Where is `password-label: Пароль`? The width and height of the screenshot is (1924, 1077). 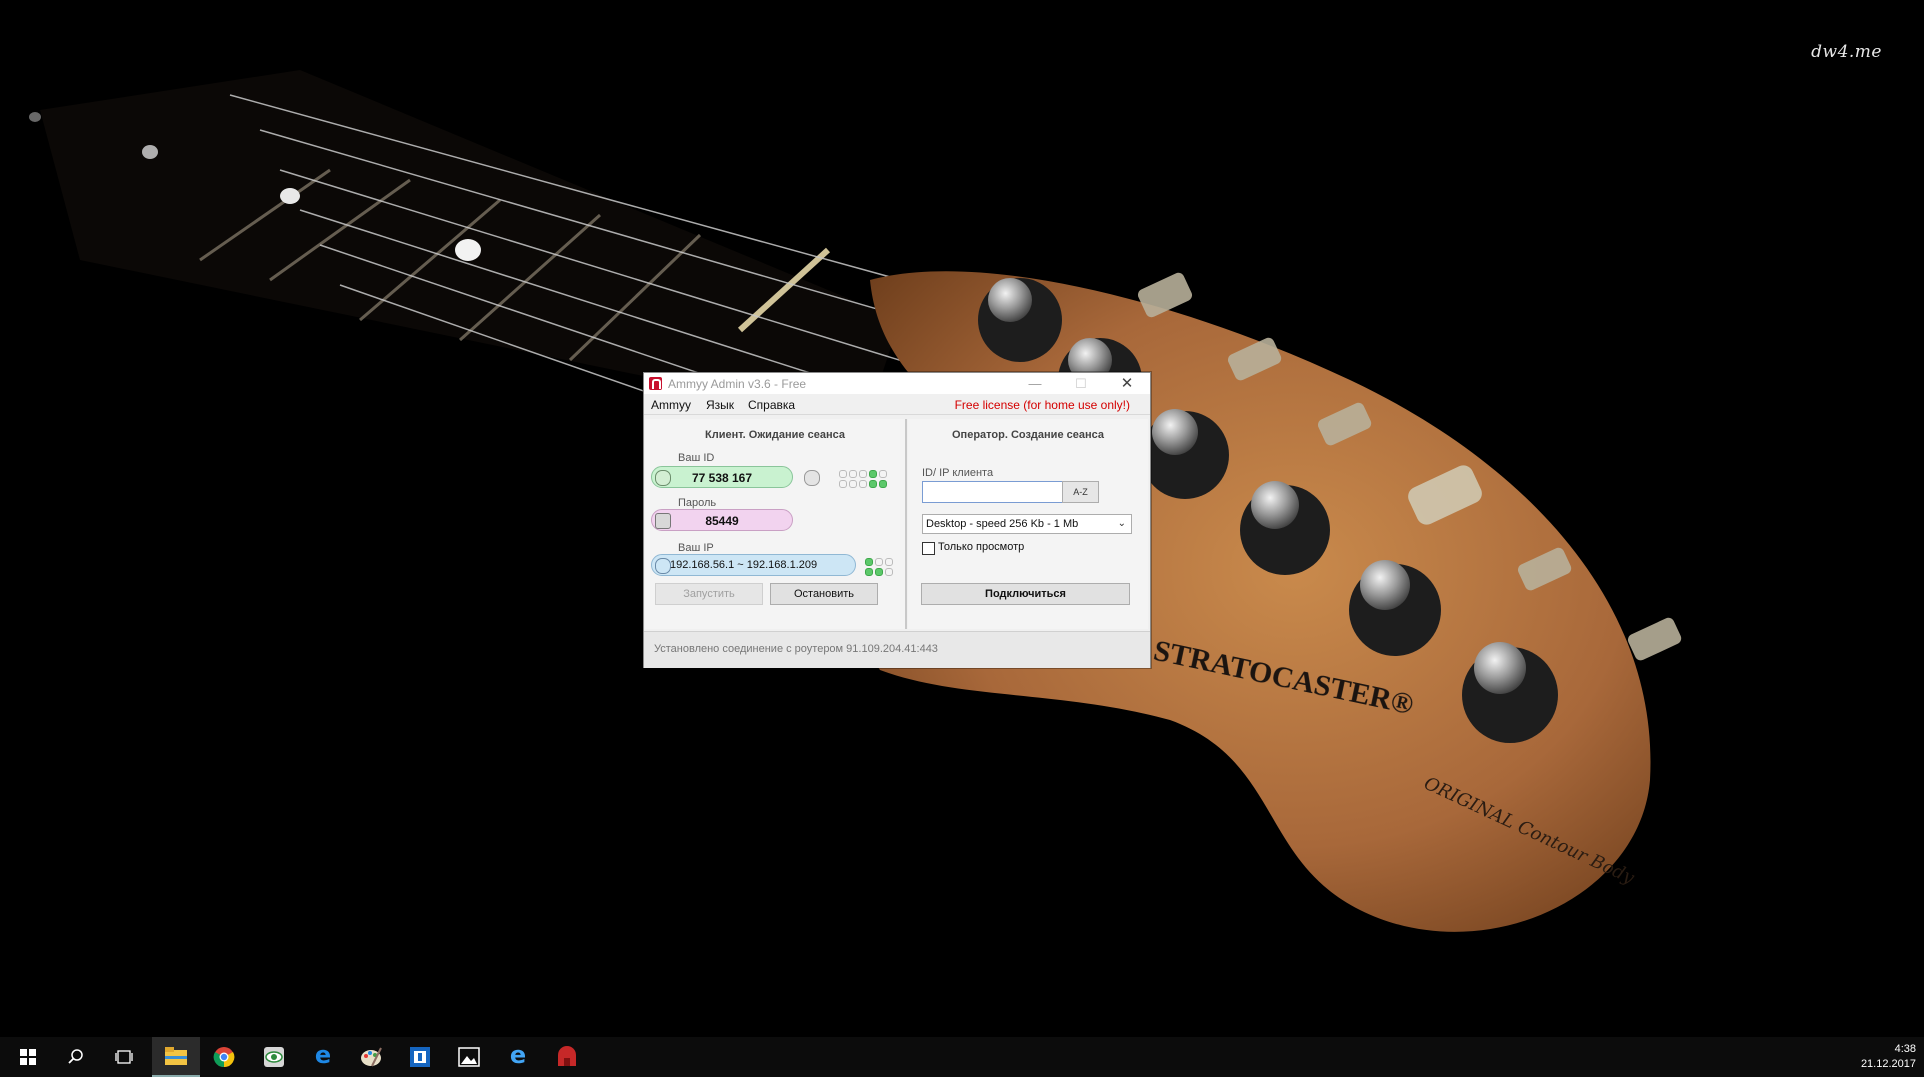 password-label: Пароль is located at coordinates (697, 503).